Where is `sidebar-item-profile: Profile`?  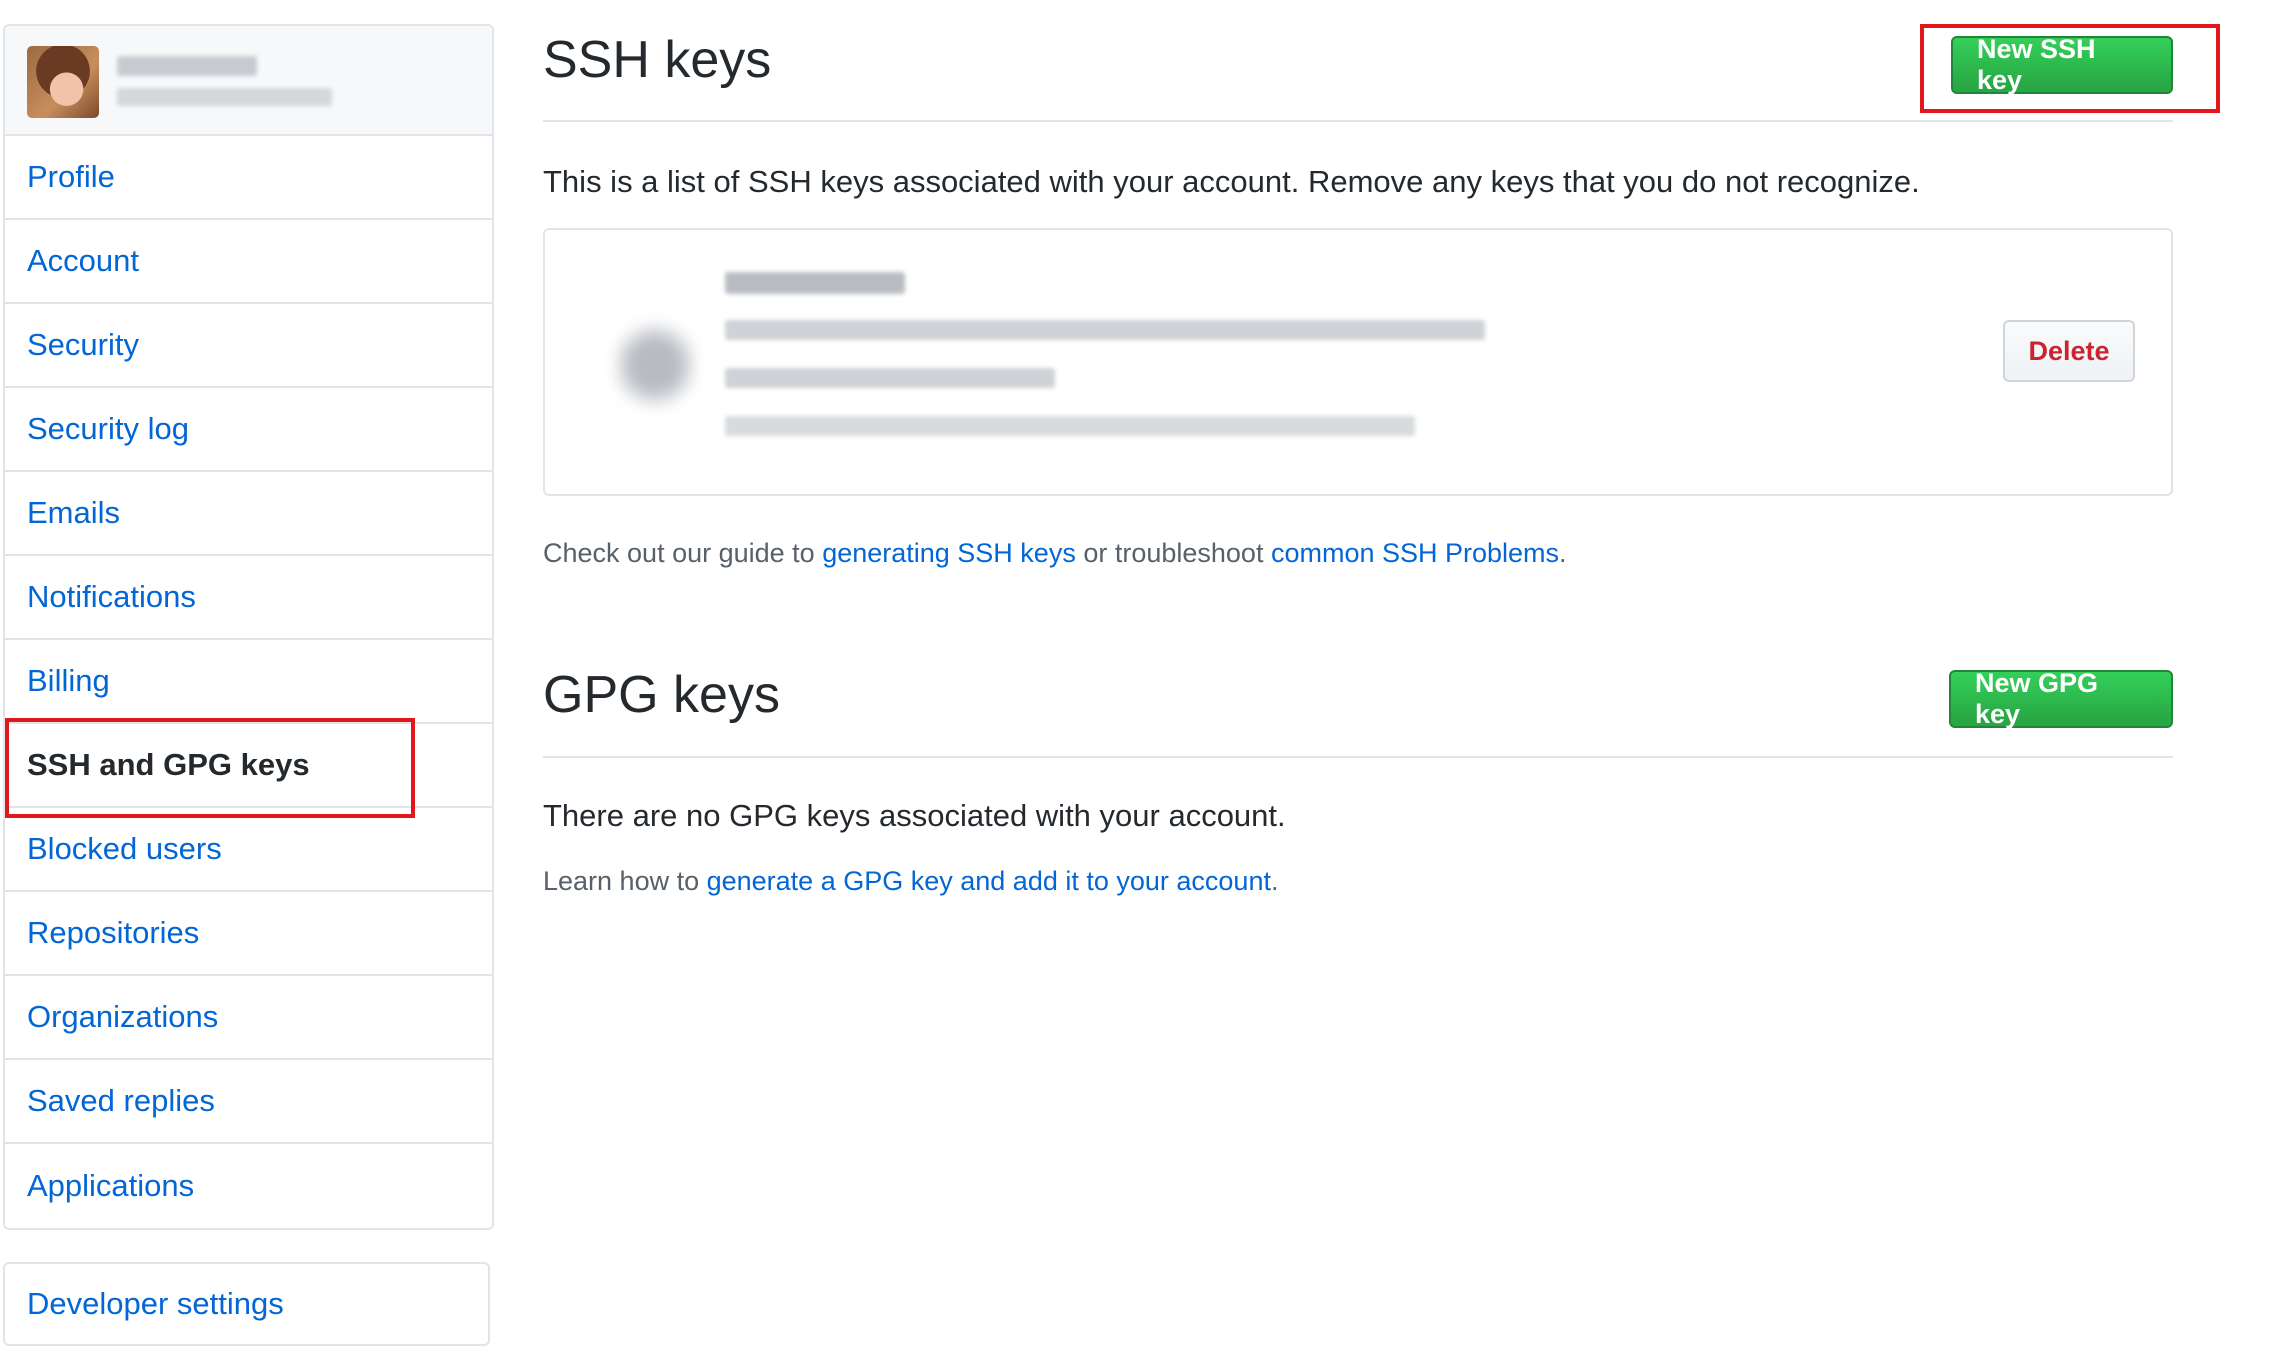
sidebar-item-profile: Profile is located at coordinates (248, 178).